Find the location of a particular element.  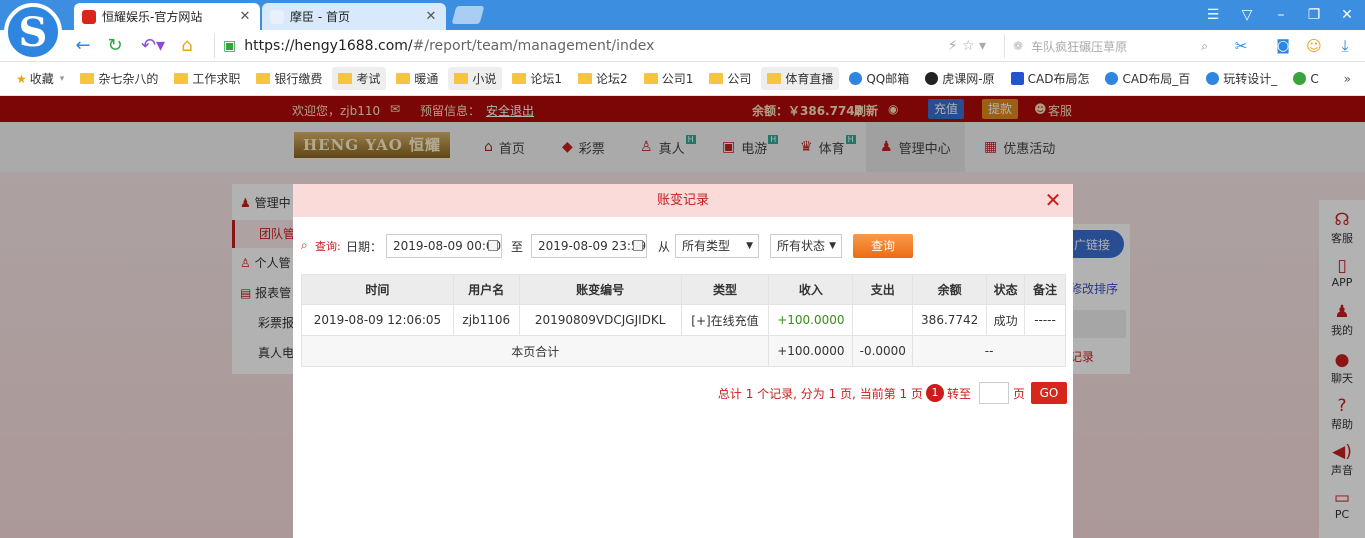

bookmark-folder: 暖通 is located at coordinates (417, 78).